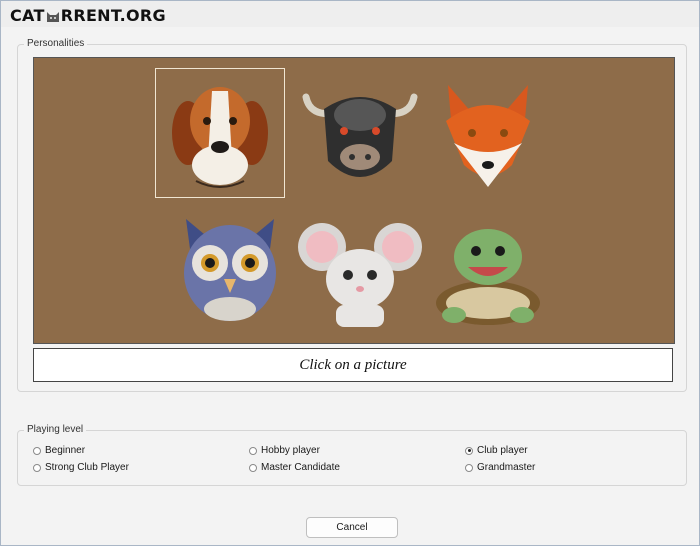  Describe the element at coordinates (506, 467) in the screenshot. I see `radio-label: Grandmaster` at that location.